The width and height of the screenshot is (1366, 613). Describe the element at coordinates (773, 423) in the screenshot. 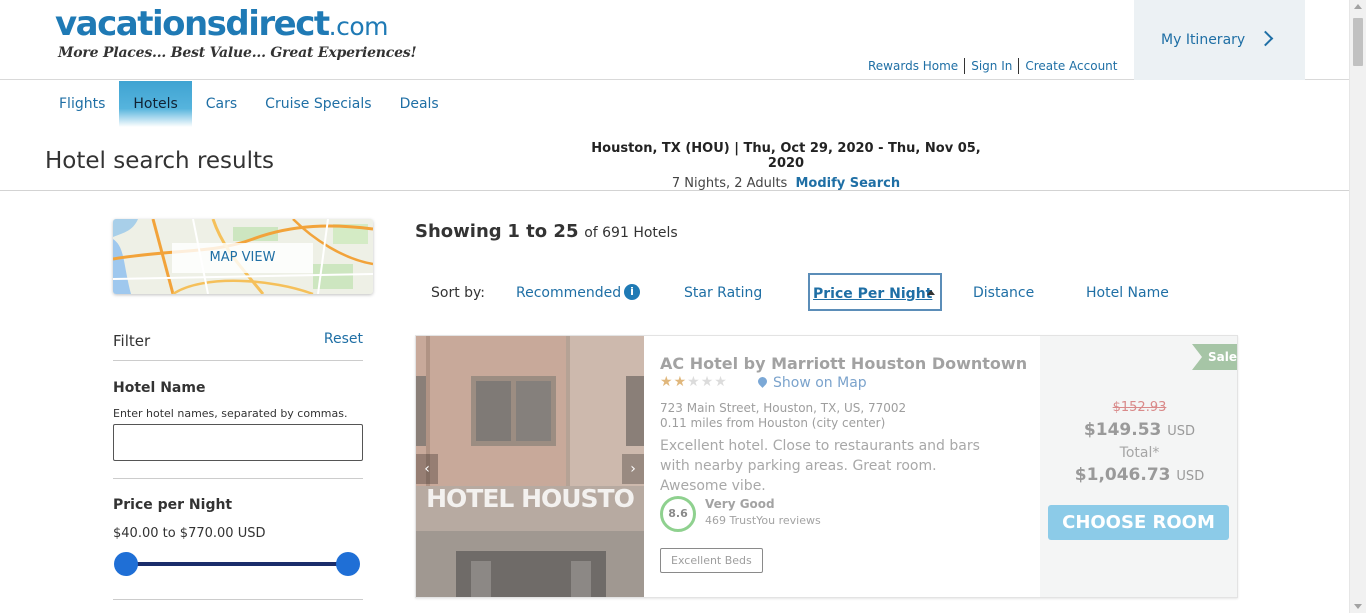

I see `hotel-distance: 0.11 miles from Houston (city center)` at that location.